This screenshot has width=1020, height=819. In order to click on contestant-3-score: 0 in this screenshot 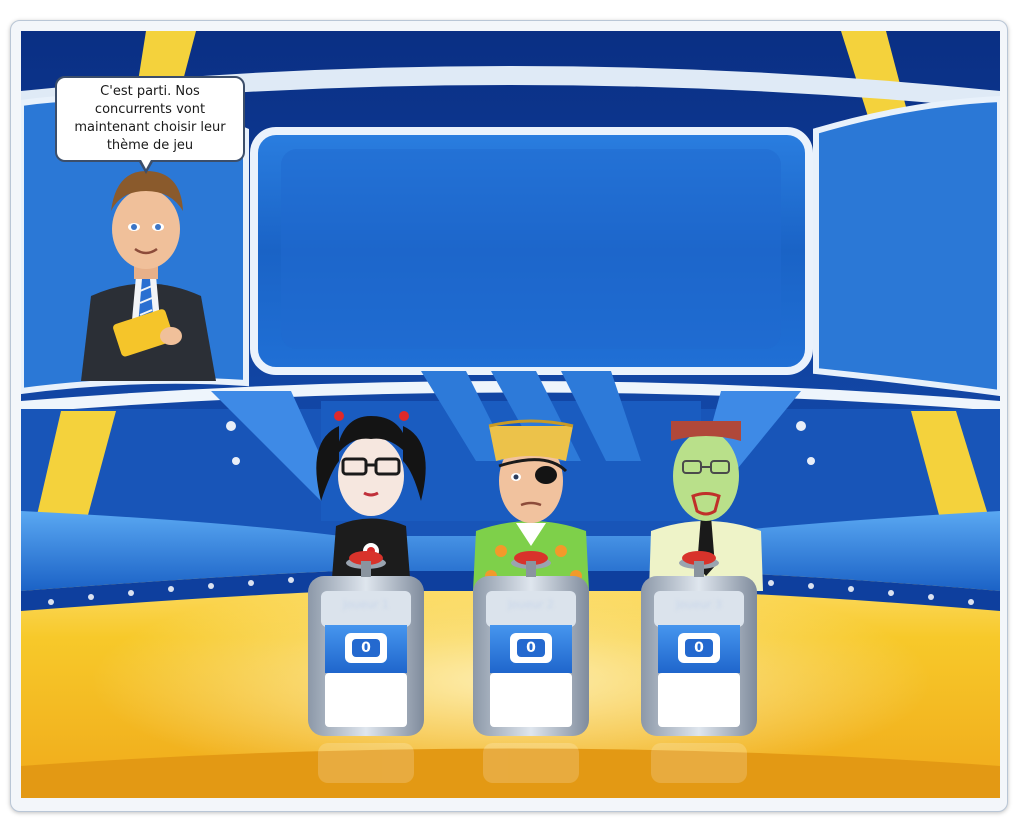, I will do `click(699, 648)`.